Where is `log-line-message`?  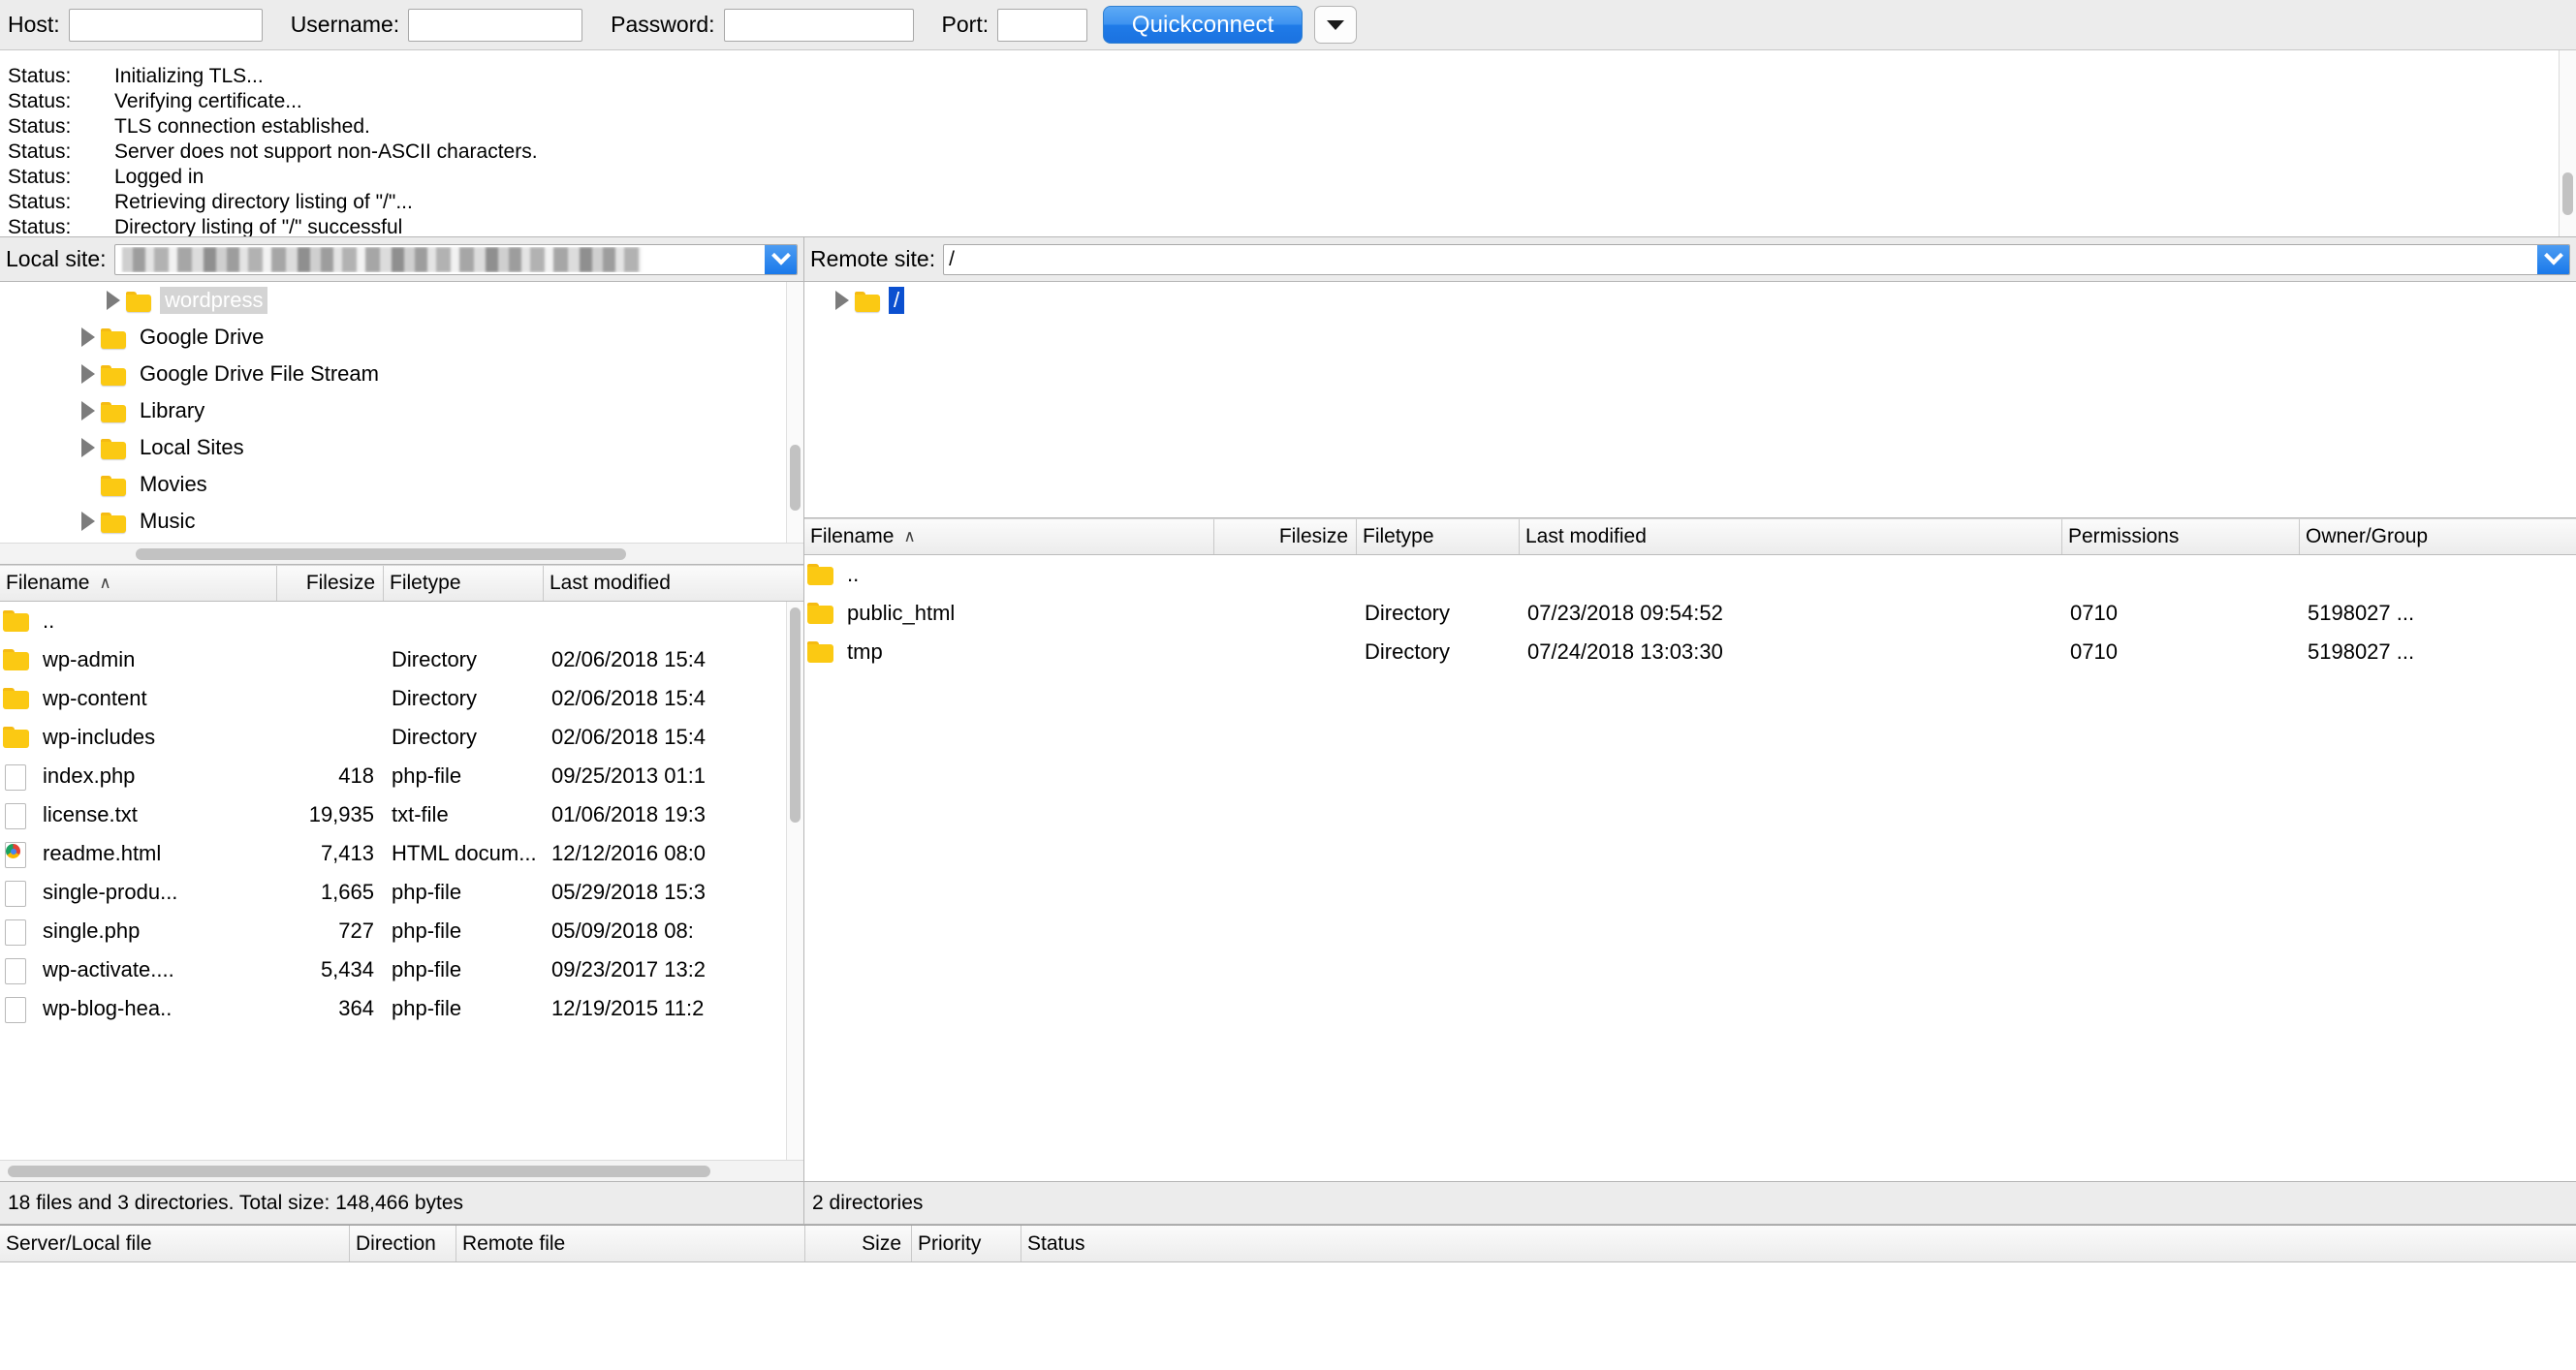 log-line-message is located at coordinates (1336, 59).